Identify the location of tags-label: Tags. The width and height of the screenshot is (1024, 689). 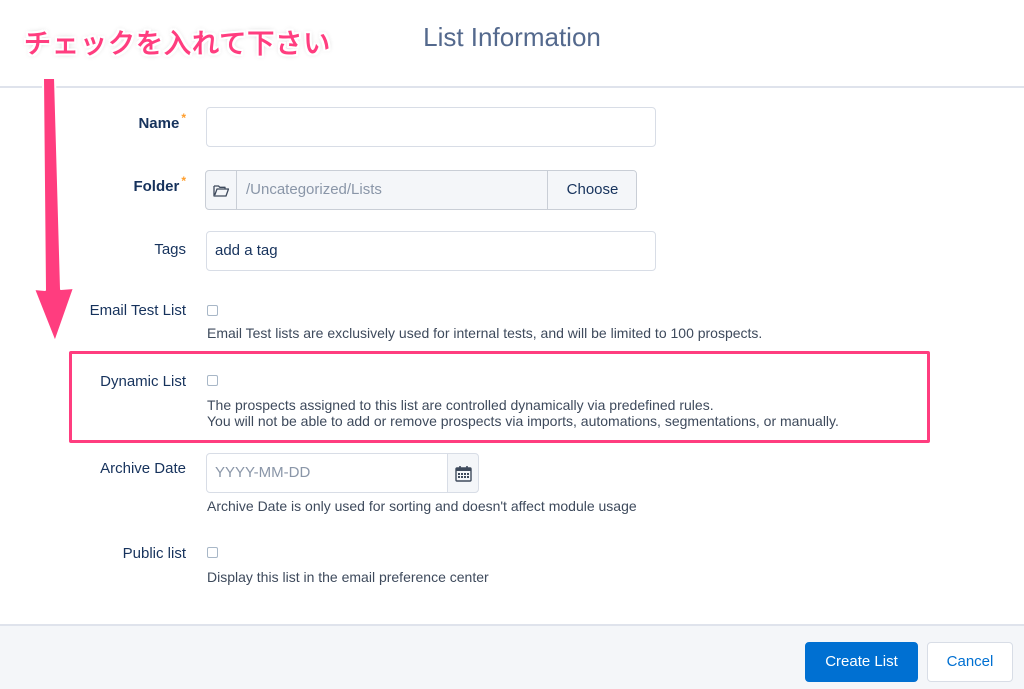
(170, 249).